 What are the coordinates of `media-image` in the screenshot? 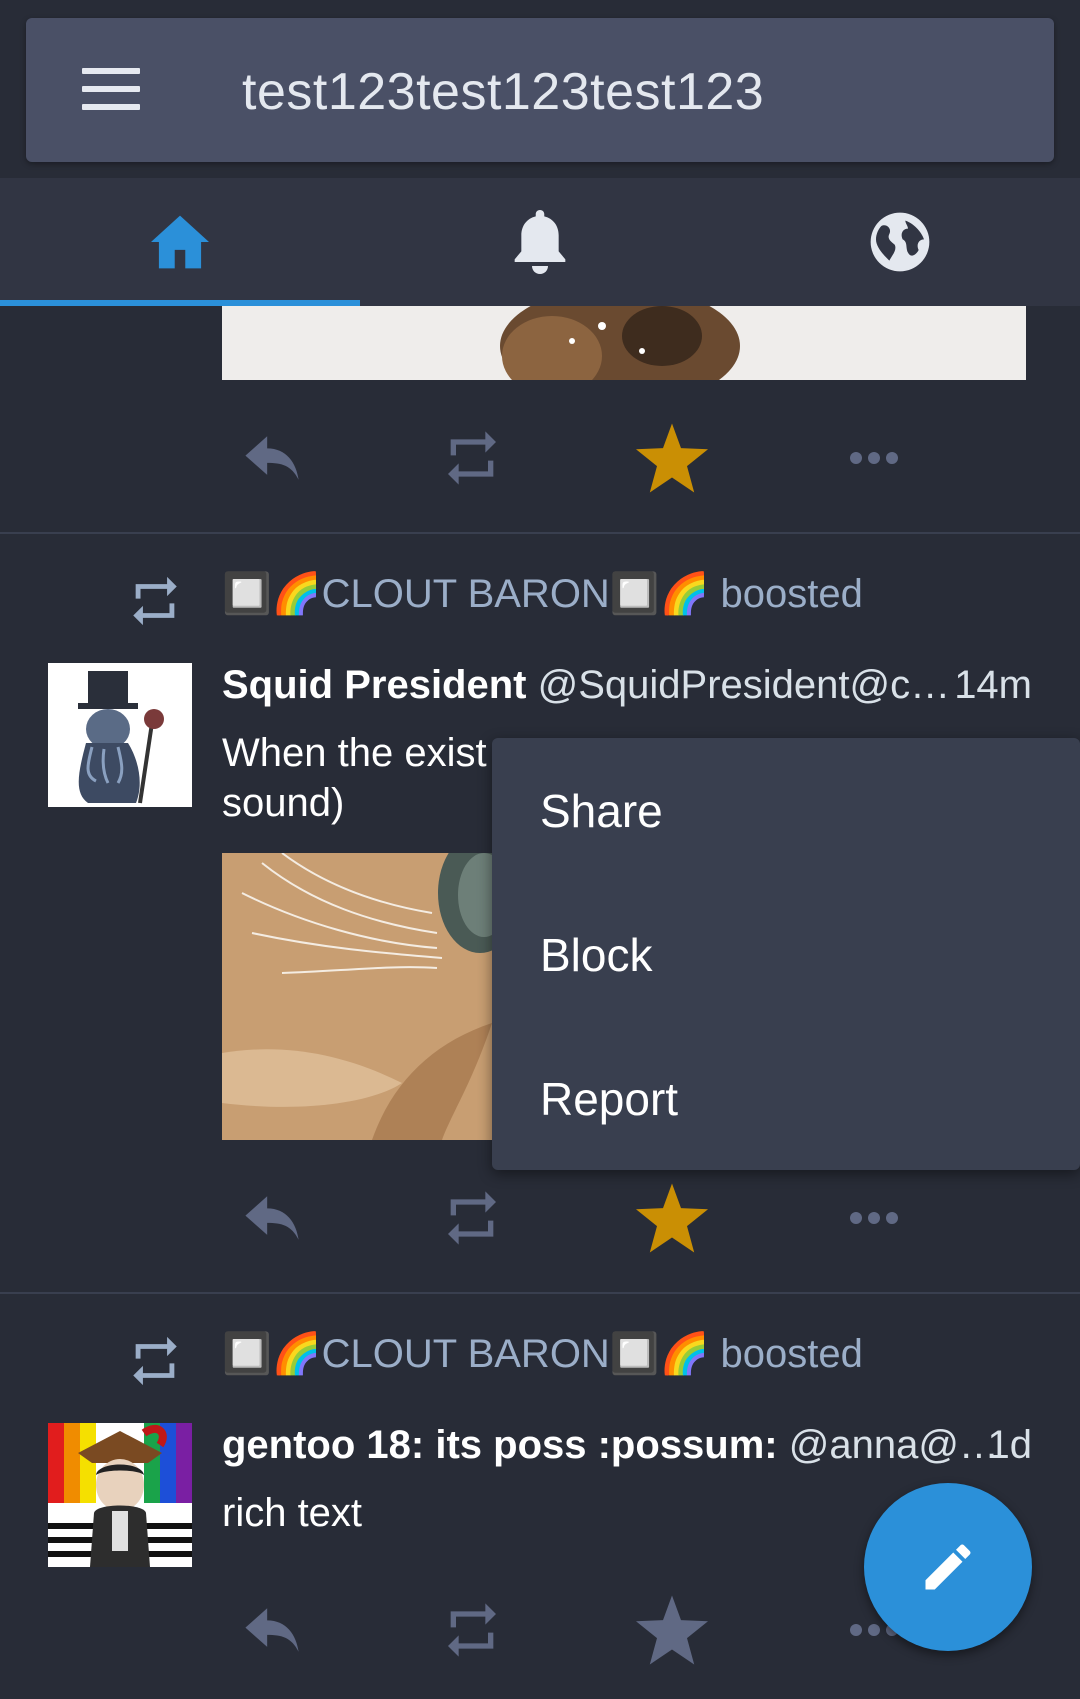 It's located at (624, 343).